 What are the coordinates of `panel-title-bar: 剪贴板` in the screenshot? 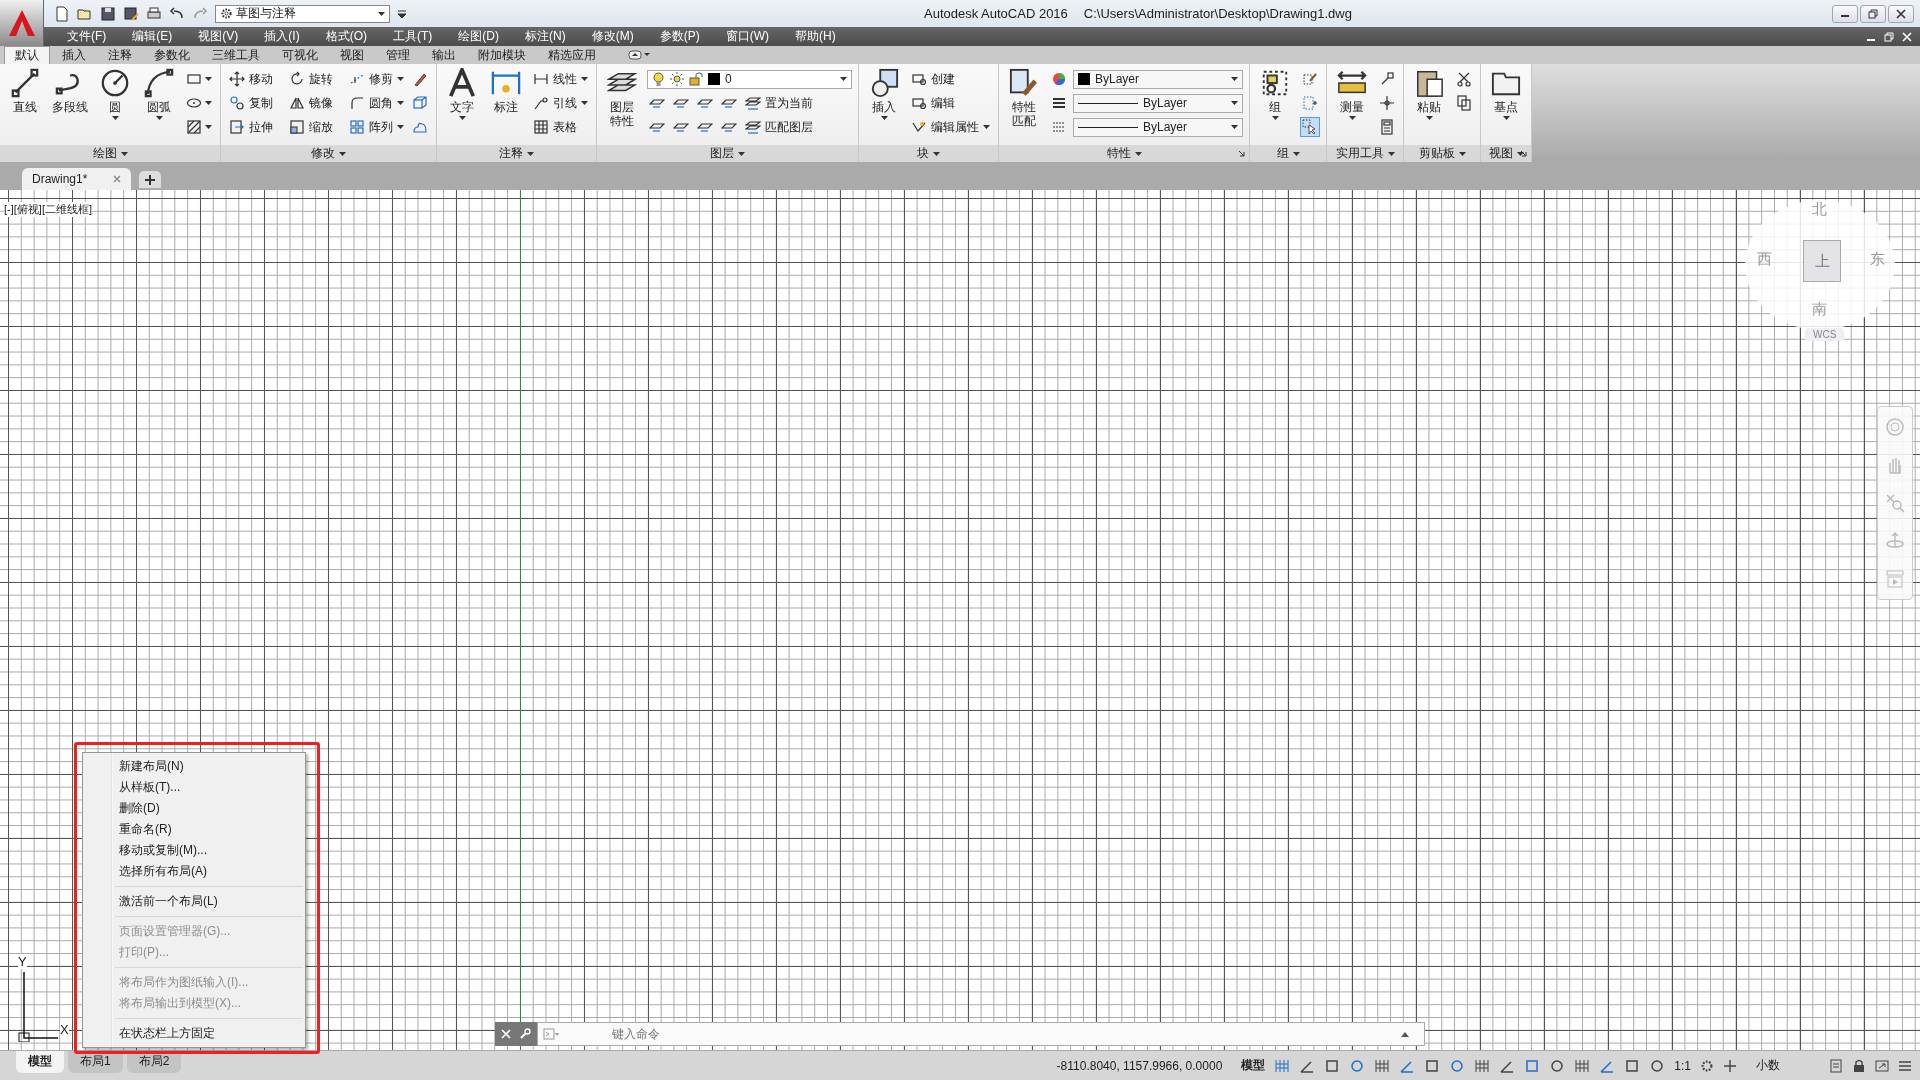 It's located at (1442, 153).